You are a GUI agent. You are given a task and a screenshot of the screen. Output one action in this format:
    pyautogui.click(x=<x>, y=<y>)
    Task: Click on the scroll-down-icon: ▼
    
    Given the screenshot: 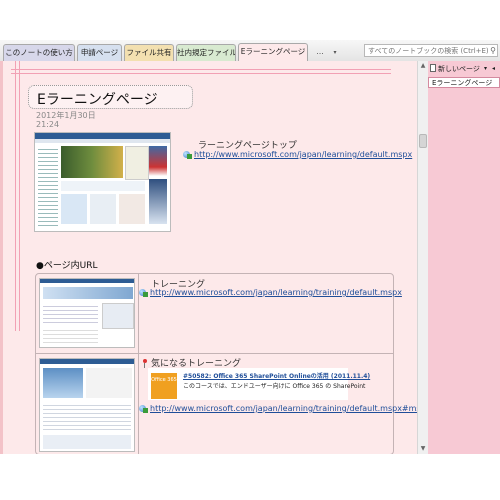 What is the action you would take?
    pyautogui.click(x=423, y=449)
    